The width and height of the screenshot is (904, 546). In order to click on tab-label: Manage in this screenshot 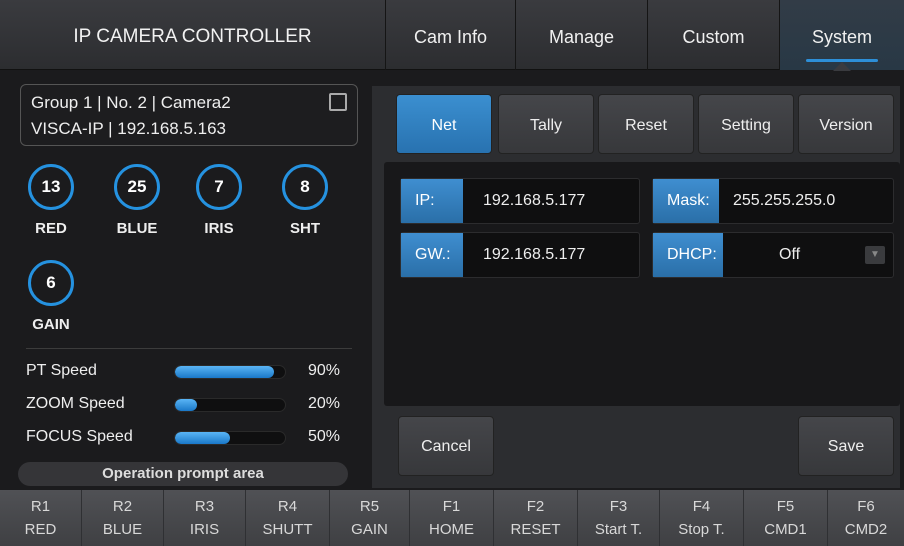, I will do `click(581, 37)`.